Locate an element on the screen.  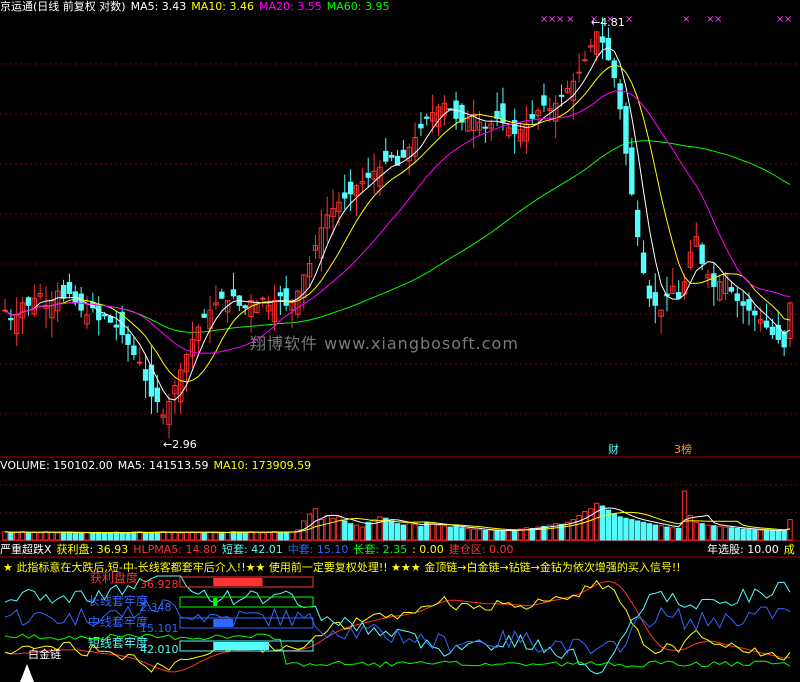
long-gauge-label: 长线套牢度 is located at coordinates (118, 601).